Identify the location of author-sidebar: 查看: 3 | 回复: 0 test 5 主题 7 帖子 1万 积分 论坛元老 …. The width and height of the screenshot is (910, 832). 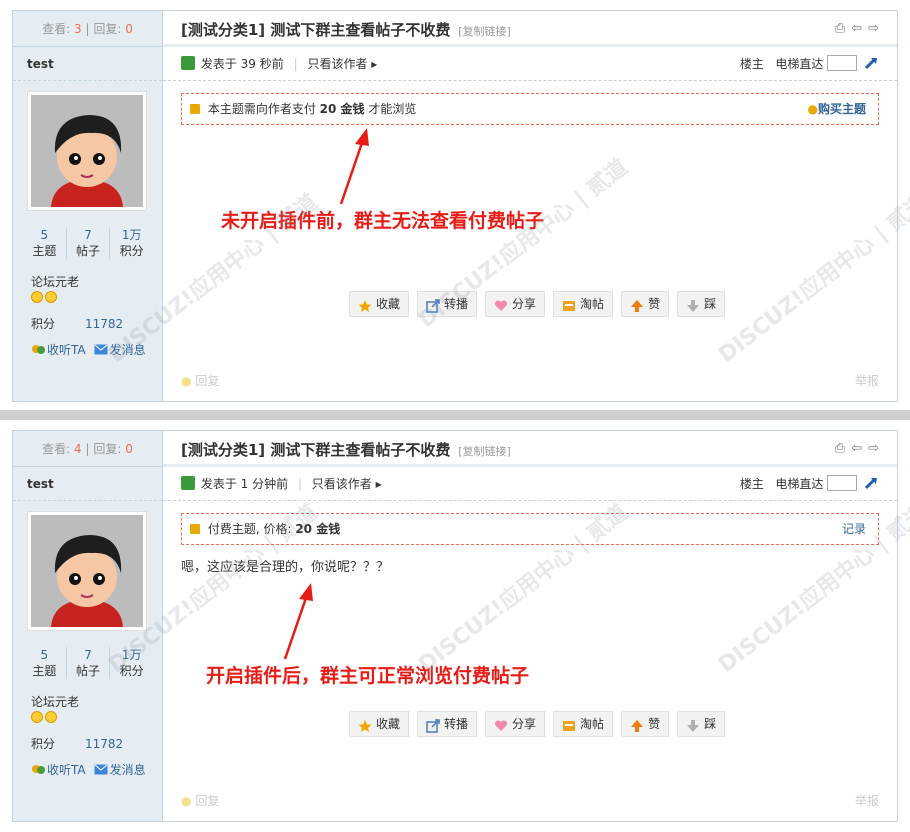
(88, 206).